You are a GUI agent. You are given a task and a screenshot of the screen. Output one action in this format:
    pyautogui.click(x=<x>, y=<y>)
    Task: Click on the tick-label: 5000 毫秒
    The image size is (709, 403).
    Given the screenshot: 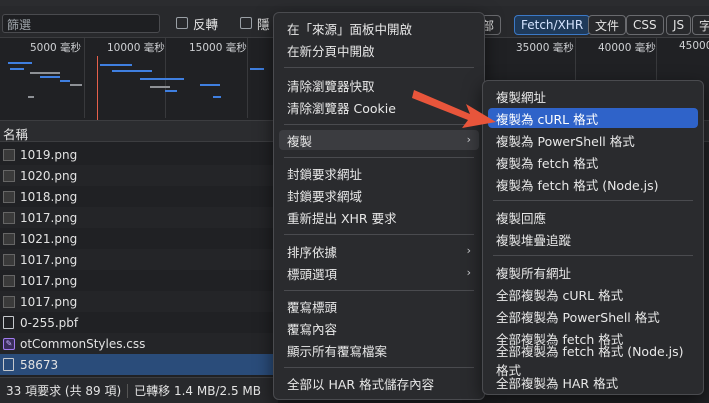 What is the action you would take?
    pyautogui.click(x=56, y=48)
    